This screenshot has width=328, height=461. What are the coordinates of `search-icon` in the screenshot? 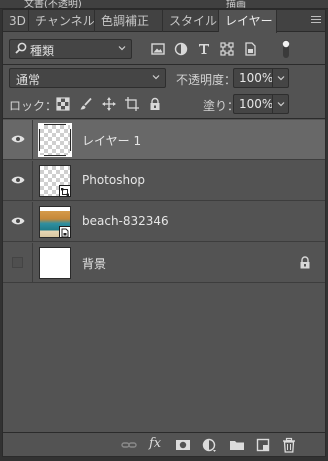 It's located at (22, 49).